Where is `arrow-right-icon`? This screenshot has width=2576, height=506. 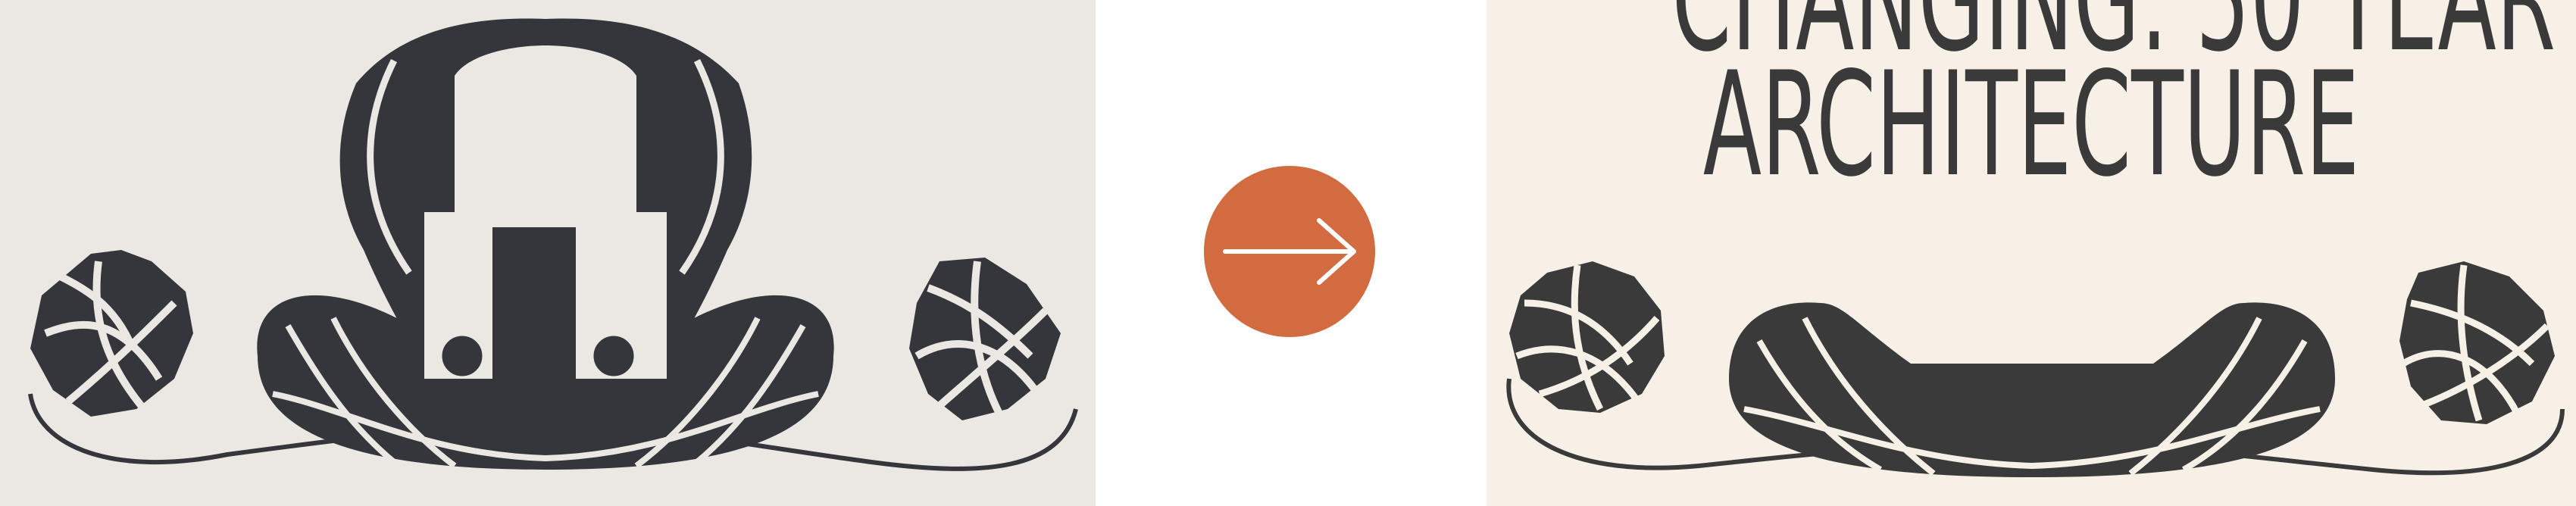 arrow-right-icon is located at coordinates (1290, 252).